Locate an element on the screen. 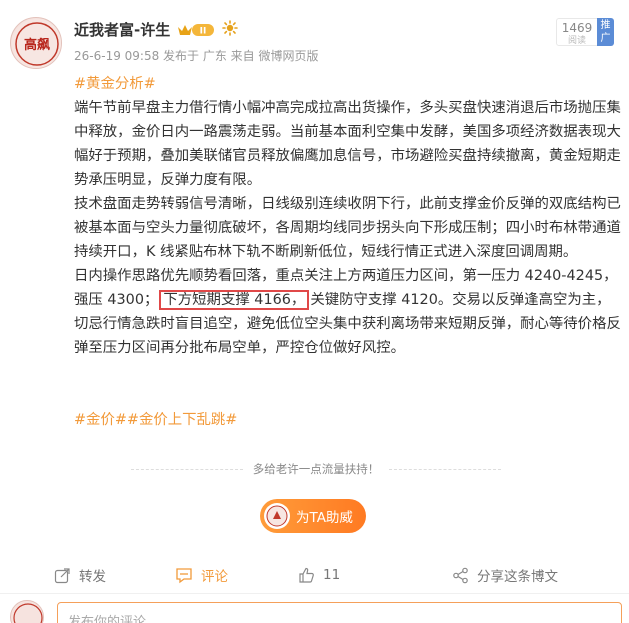  vip-level: II is located at coordinates (203, 31).